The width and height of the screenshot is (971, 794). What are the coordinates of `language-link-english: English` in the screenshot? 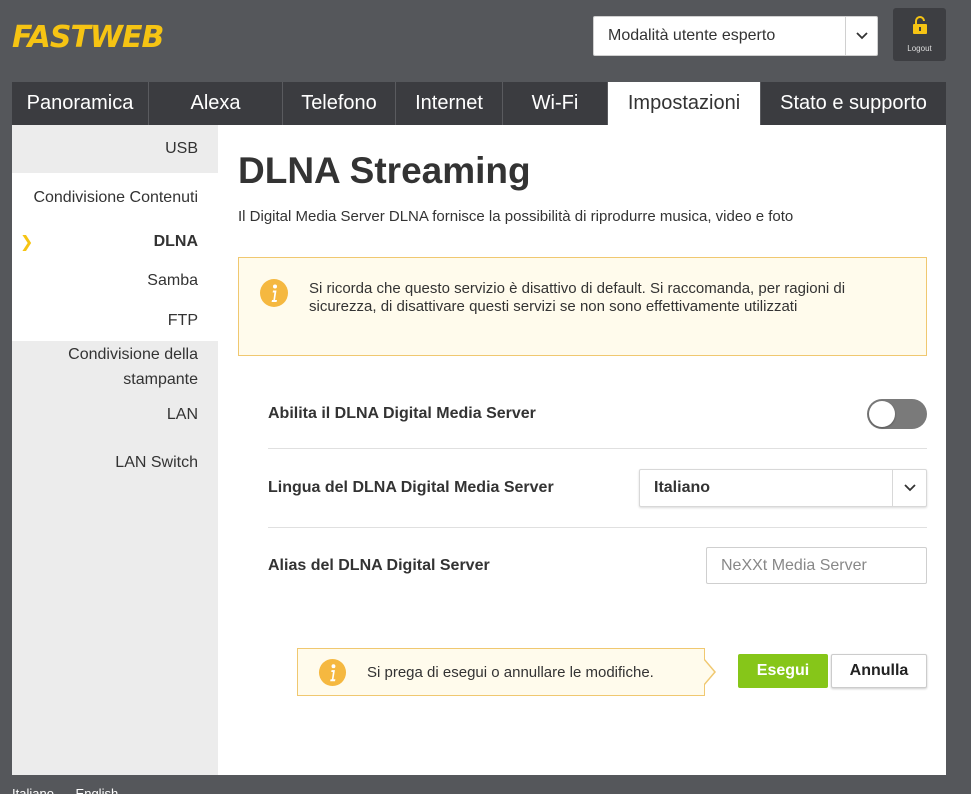 It's located at (97, 790).